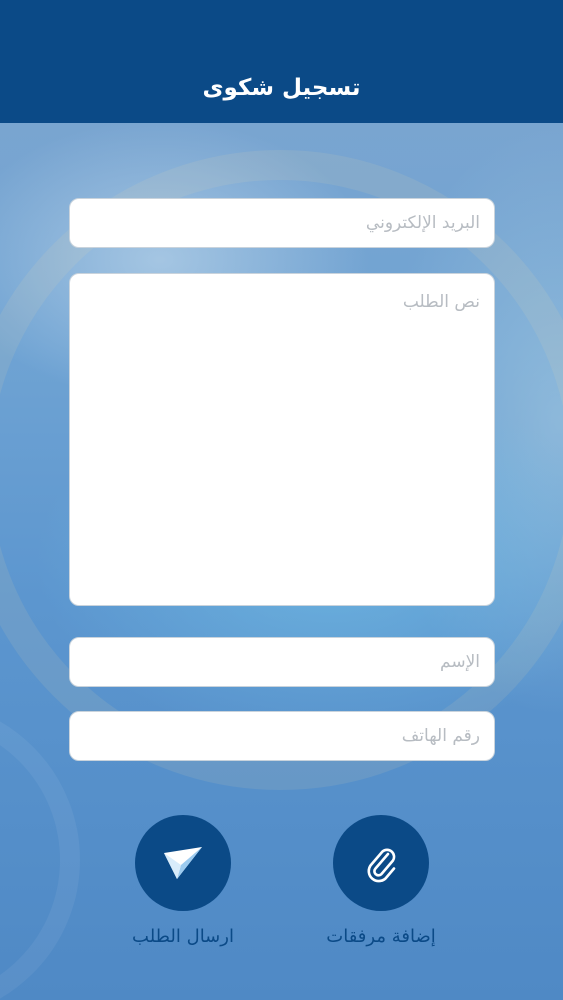 This screenshot has height=1000, width=563. Describe the element at coordinates (381, 936) in the screenshot. I see `add-attachments-label: إضافة مرفقات` at that location.